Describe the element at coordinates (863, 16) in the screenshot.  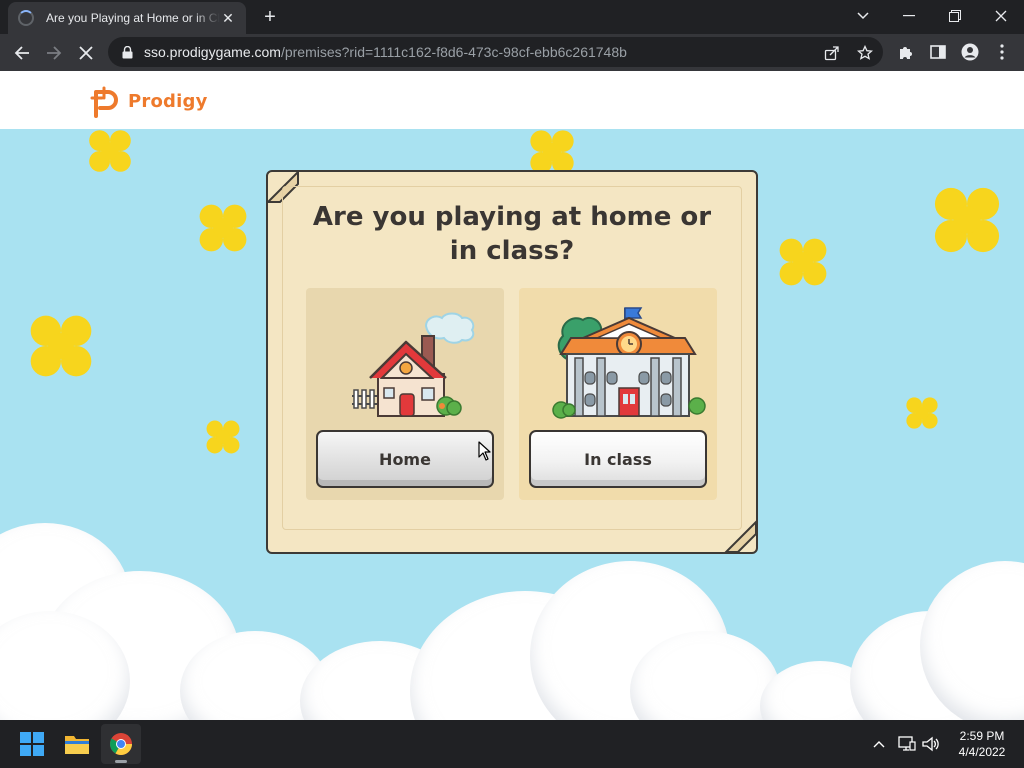
I see `tab-search-icon` at that location.